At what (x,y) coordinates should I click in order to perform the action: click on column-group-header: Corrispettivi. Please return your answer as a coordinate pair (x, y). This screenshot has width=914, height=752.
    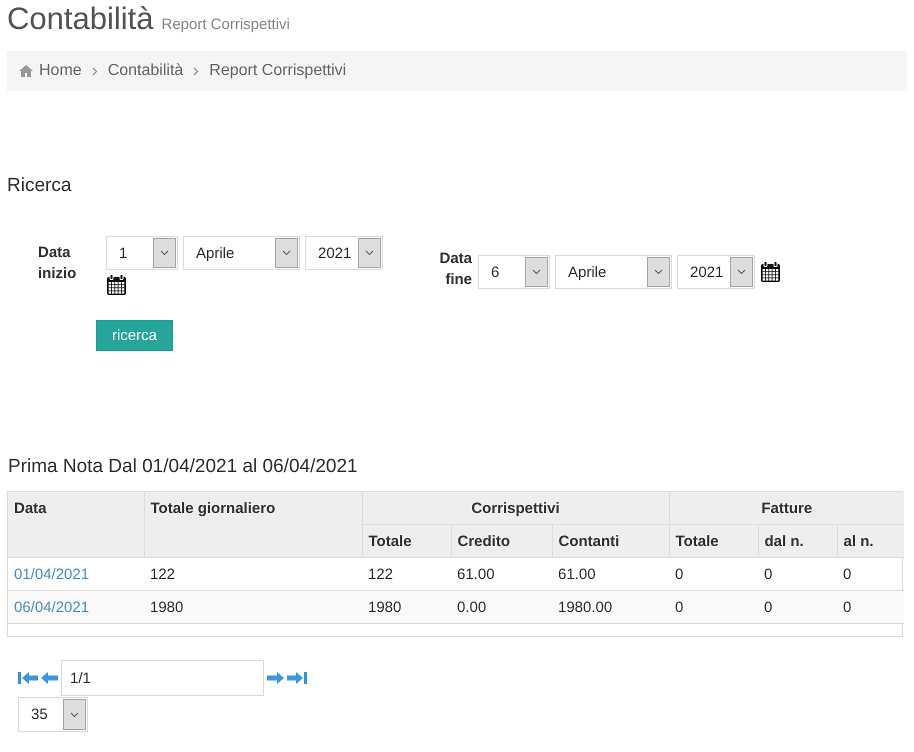
    Looking at the image, I should click on (515, 508).